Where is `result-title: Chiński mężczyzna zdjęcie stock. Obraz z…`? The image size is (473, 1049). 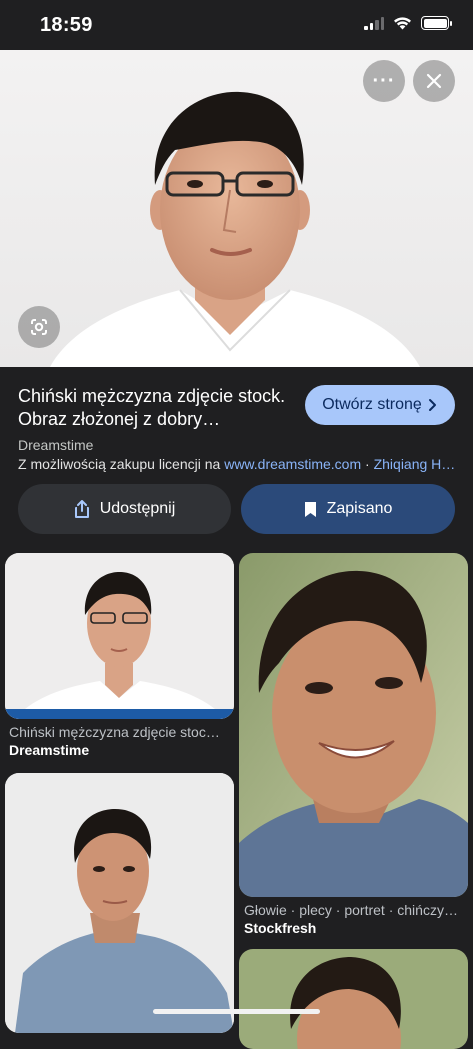 result-title: Chiński mężczyzna zdjęcie stock. Obraz z… is located at coordinates (157, 408).